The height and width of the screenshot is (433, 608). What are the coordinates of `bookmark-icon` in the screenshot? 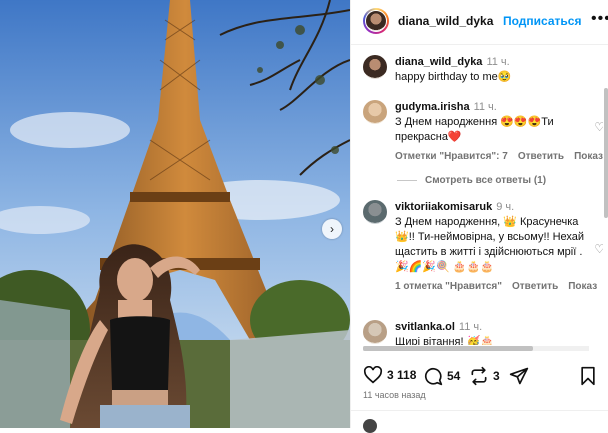 It's located at (588, 376).